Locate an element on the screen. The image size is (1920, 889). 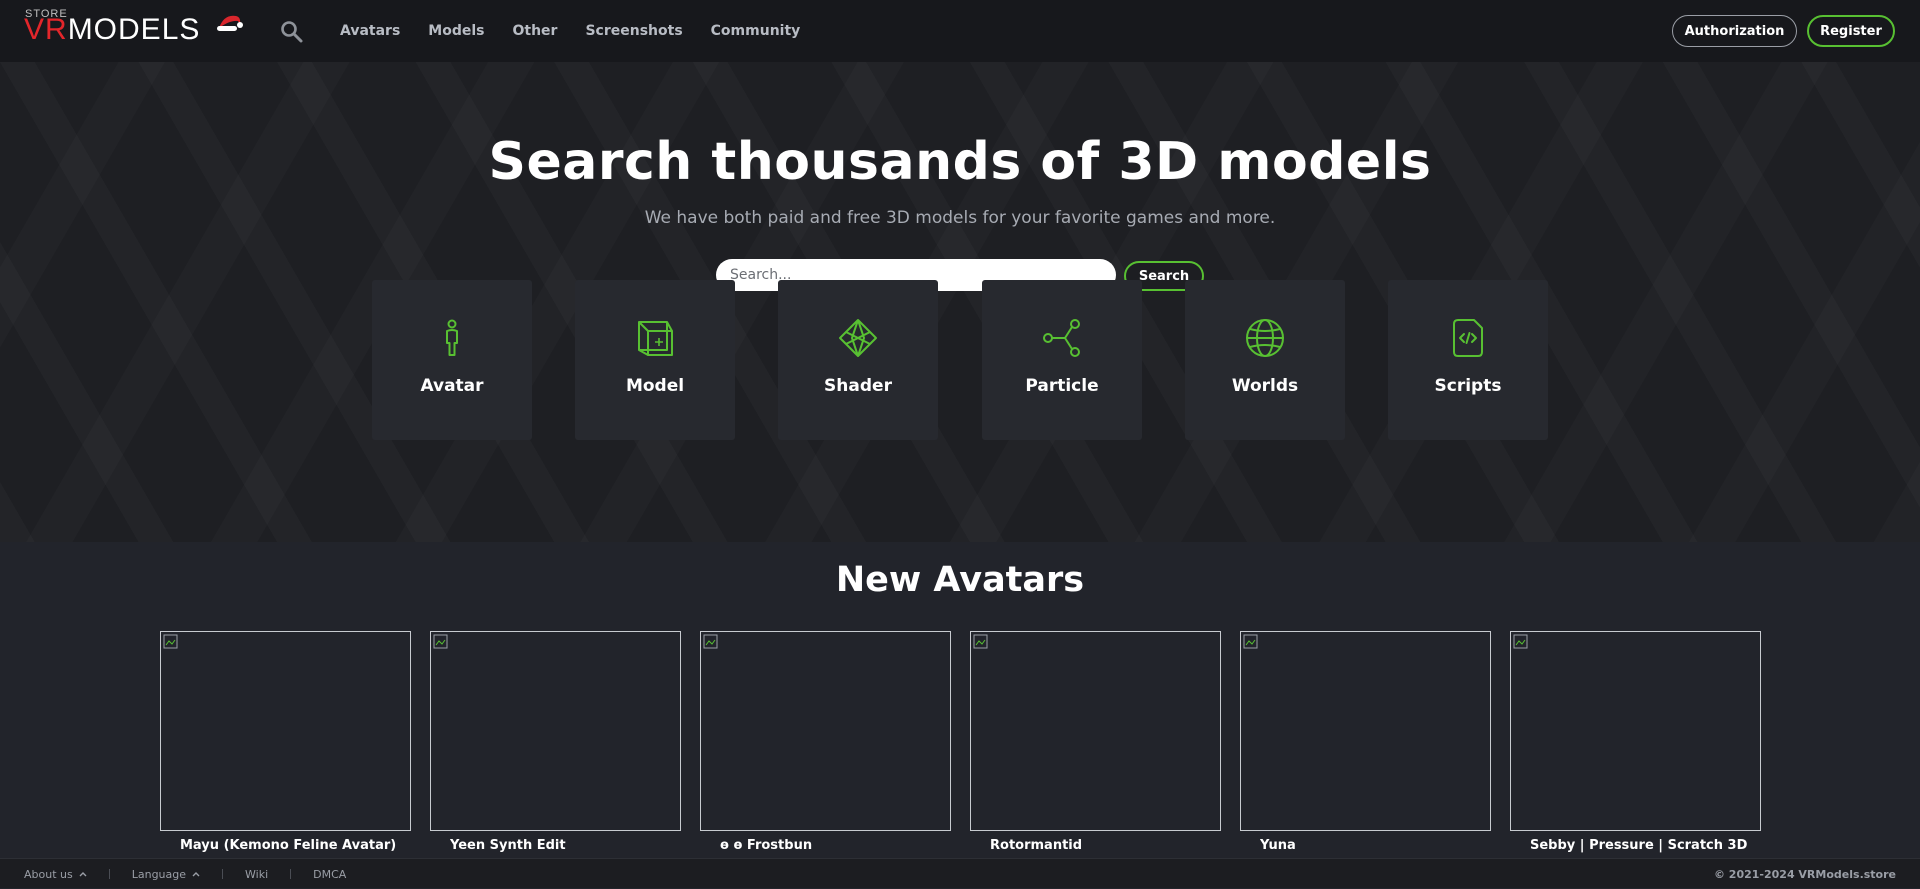
avatar-name: ɵ ɵ Frostbun is located at coordinates (835, 845).